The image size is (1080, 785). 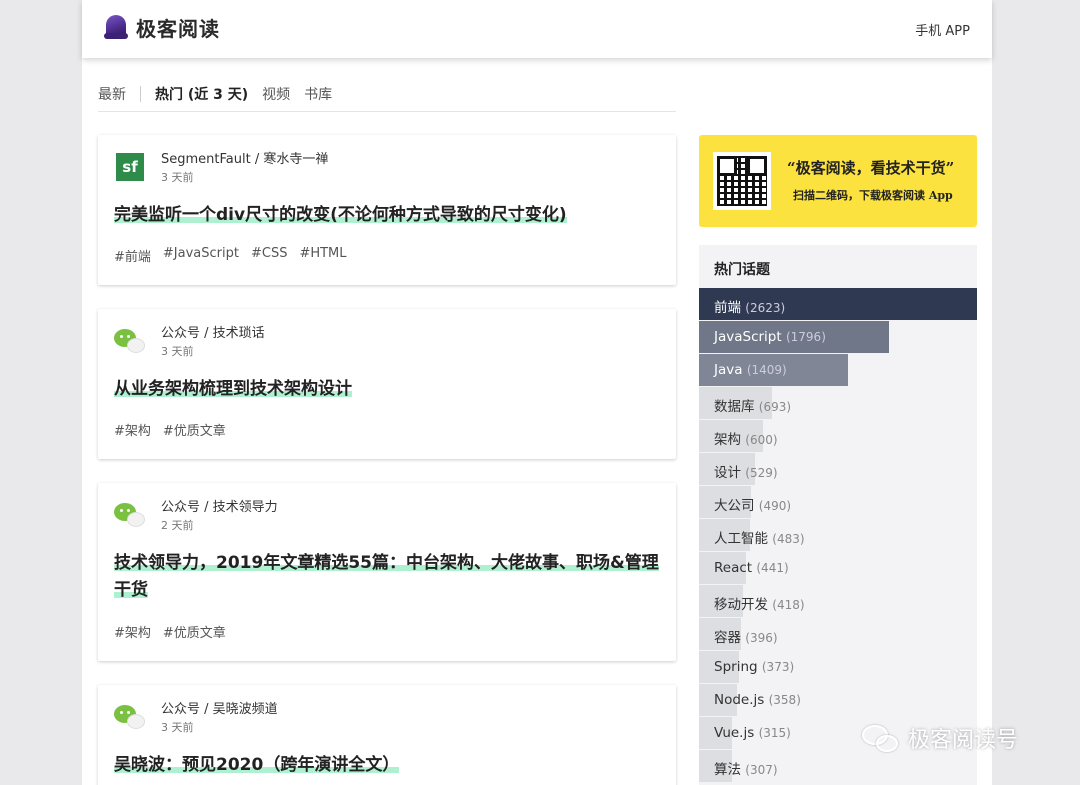 What do you see at coordinates (739, 700) in the screenshot?
I see `topic-name: Node.js` at bounding box center [739, 700].